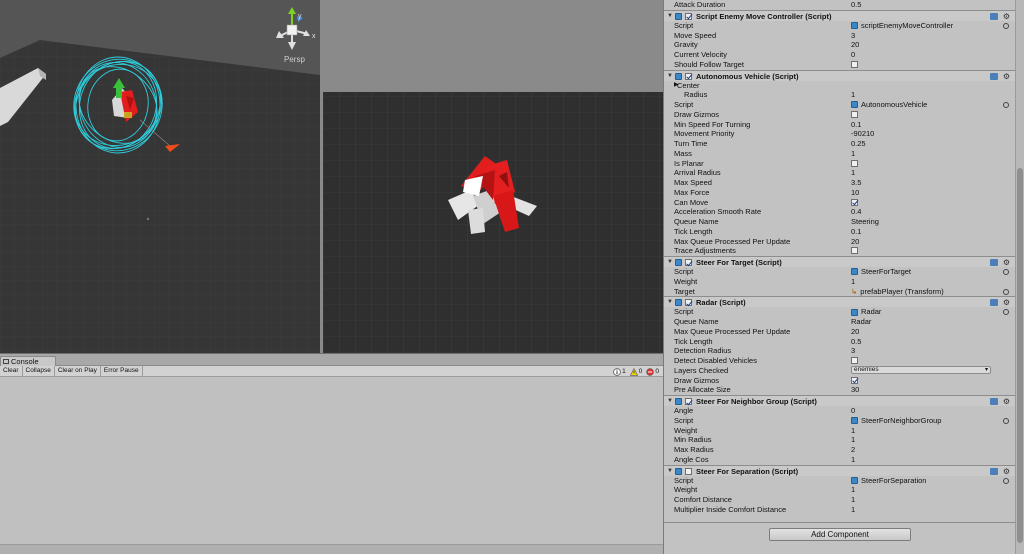 This screenshot has width=1024, height=554. What do you see at coordinates (854, 251) in the screenshot?
I see `trace-adjustments-checkbox` at bounding box center [854, 251].